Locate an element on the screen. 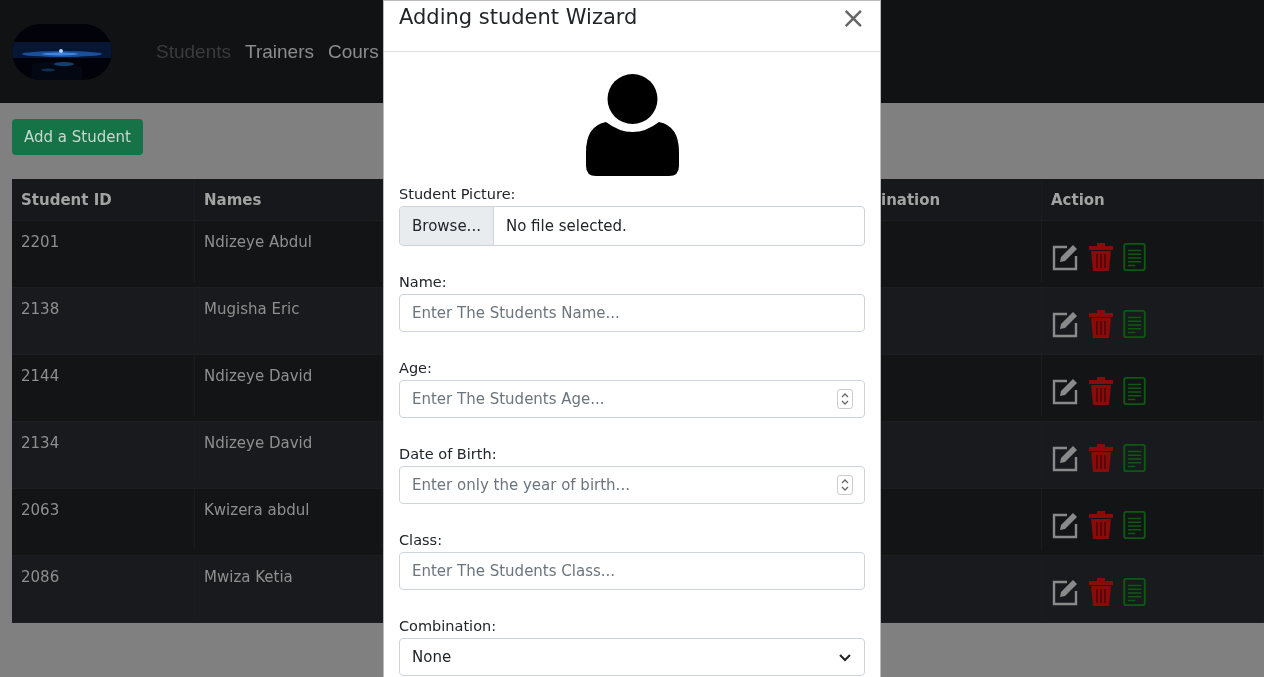  field-label: Class: is located at coordinates (421, 540).